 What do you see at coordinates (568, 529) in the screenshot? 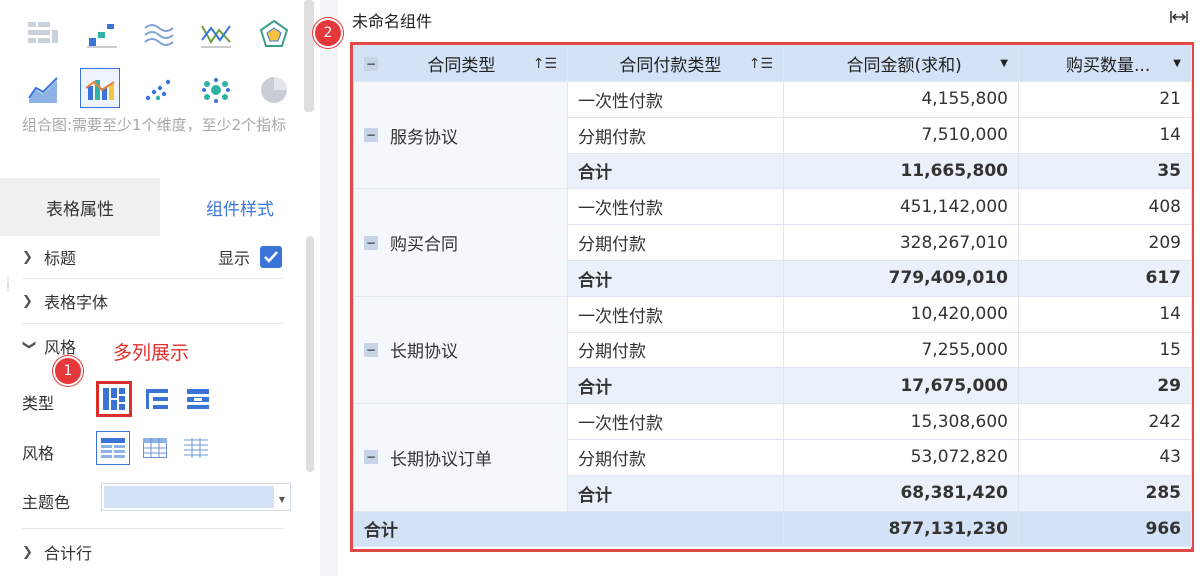
I see `grand-total-label: 合计` at bounding box center [568, 529].